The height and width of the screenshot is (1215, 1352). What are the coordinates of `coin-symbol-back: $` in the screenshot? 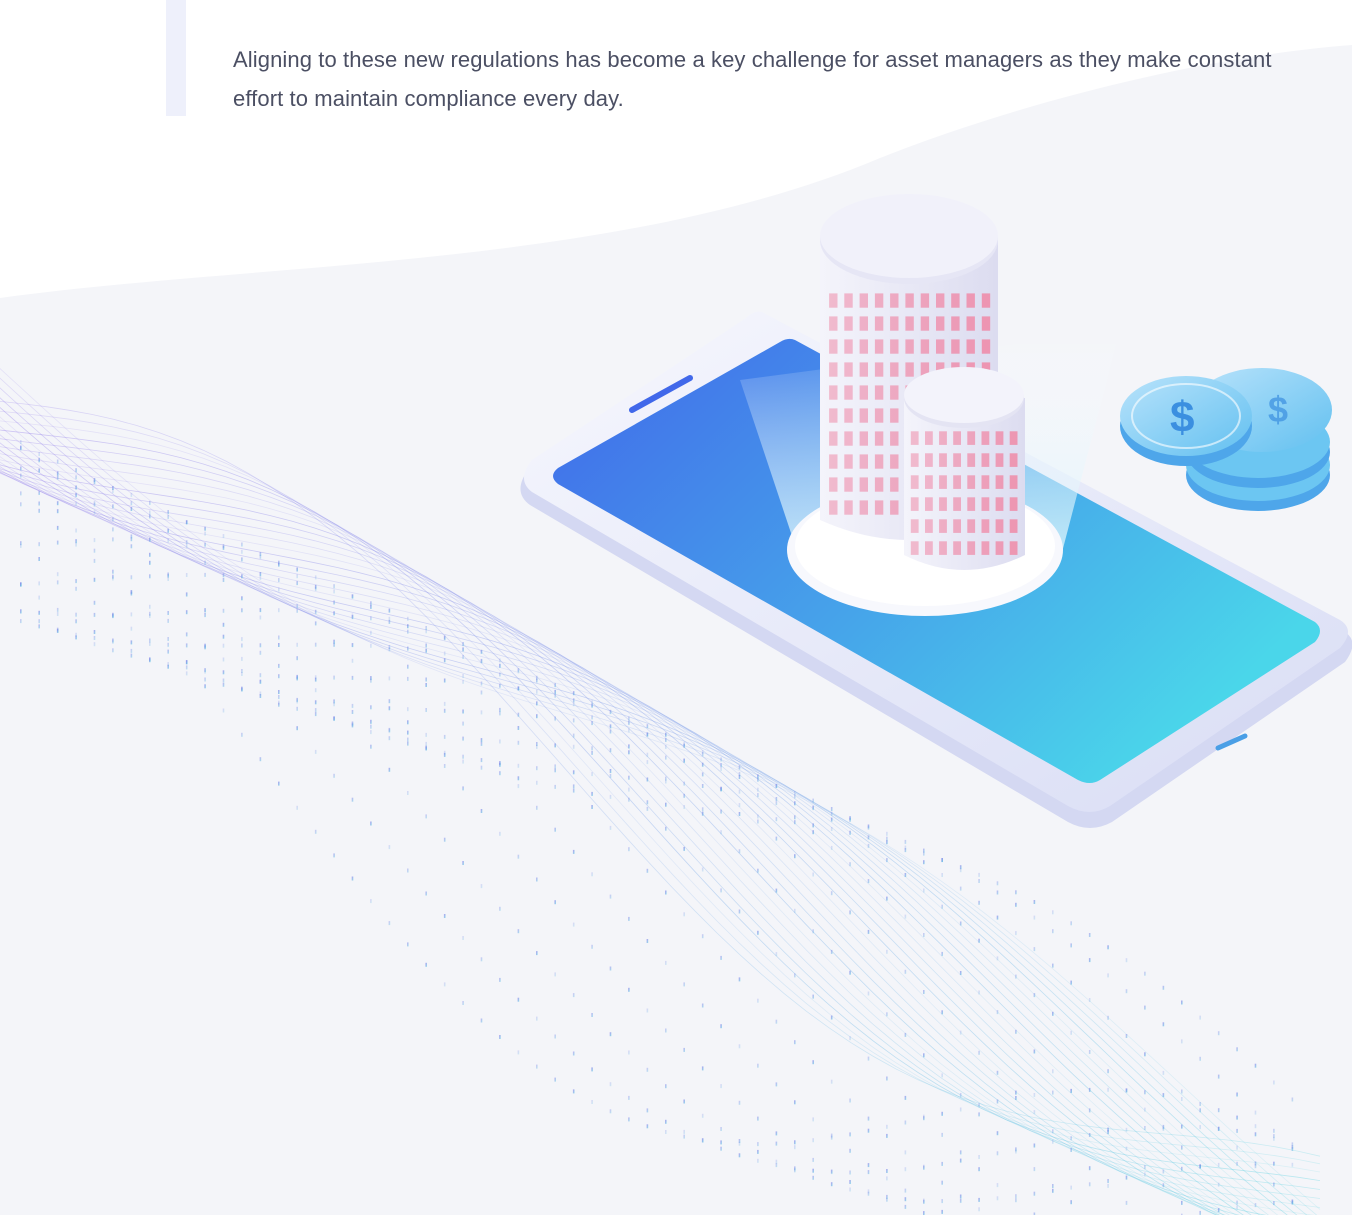 It's located at (1278, 409).